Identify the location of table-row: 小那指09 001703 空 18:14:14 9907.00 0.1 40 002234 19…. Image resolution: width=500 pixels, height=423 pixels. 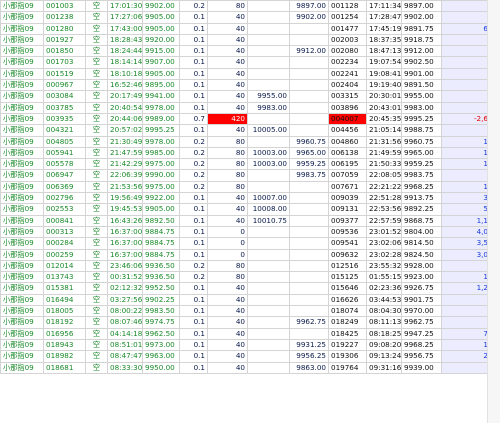
(250, 62).